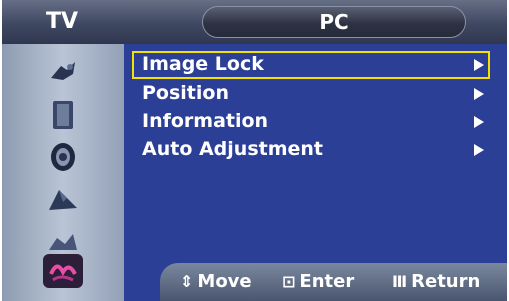 The height and width of the screenshot is (301, 509). What do you see at coordinates (233, 149) in the screenshot?
I see `menu-item-label: Auto Adjustment` at bounding box center [233, 149].